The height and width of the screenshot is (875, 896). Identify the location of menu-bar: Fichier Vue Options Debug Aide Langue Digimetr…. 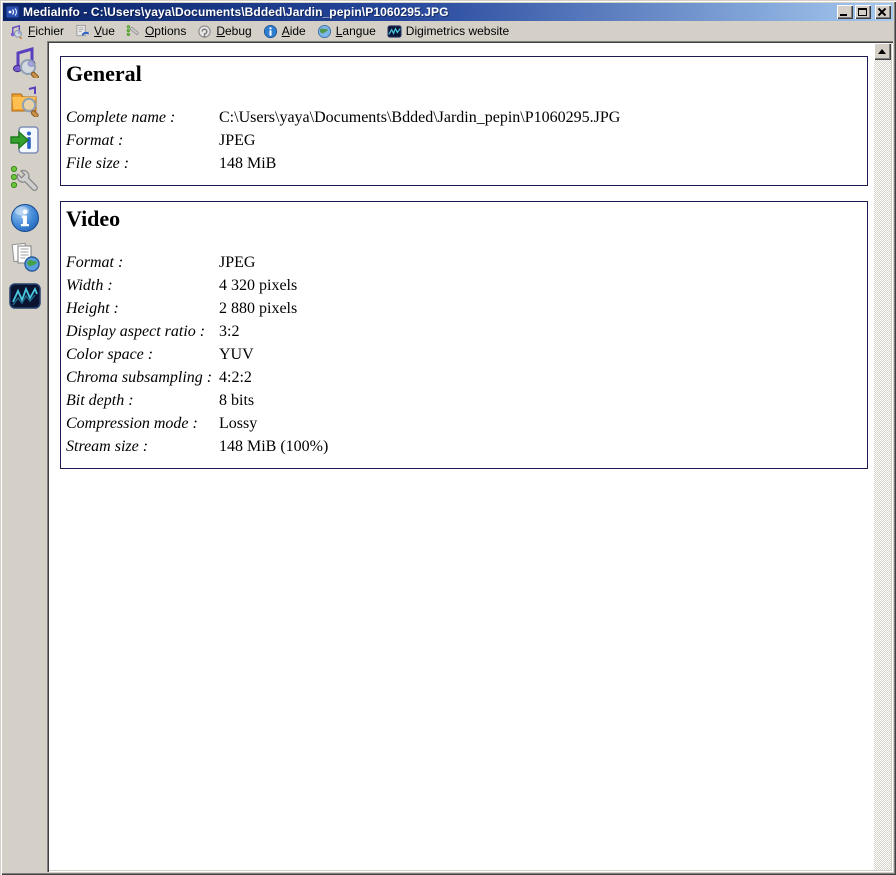
(448, 31).